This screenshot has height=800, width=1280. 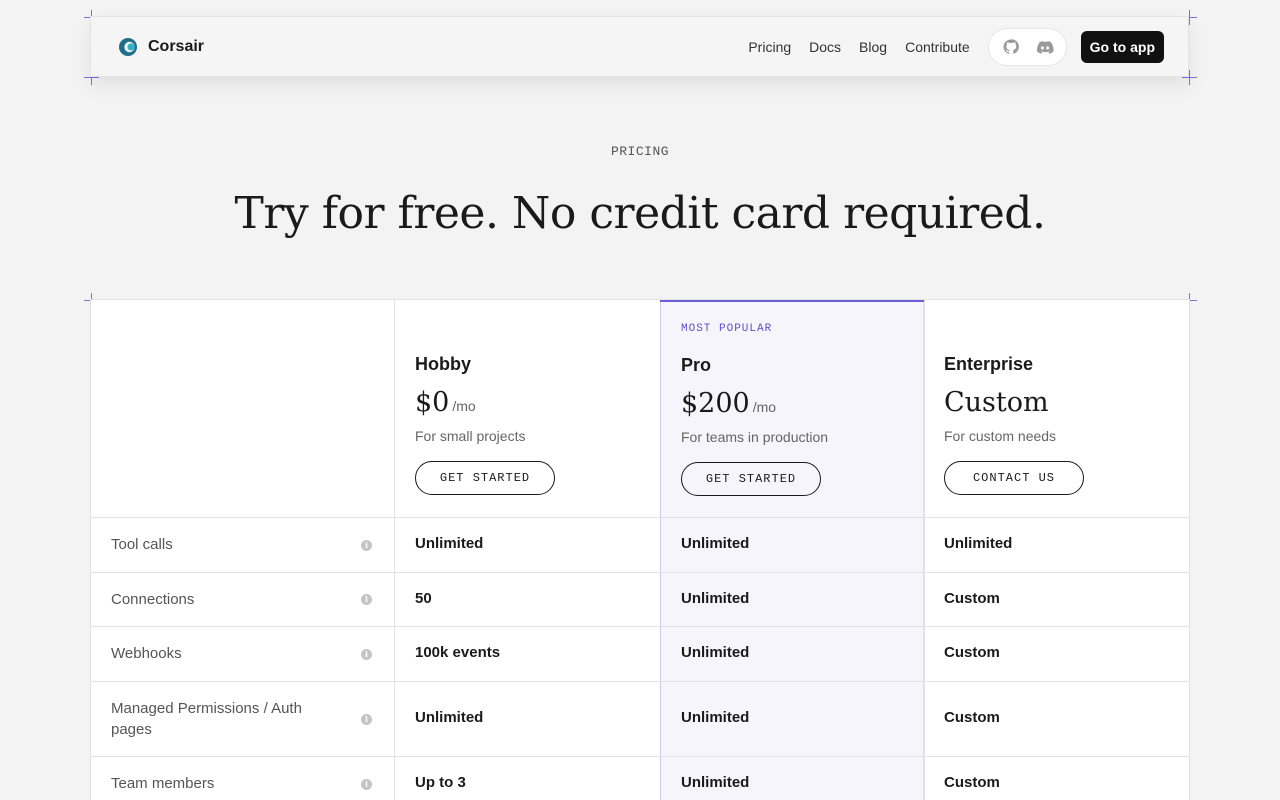 I want to click on nav-link-blog: Blog, so click(x=873, y=47).